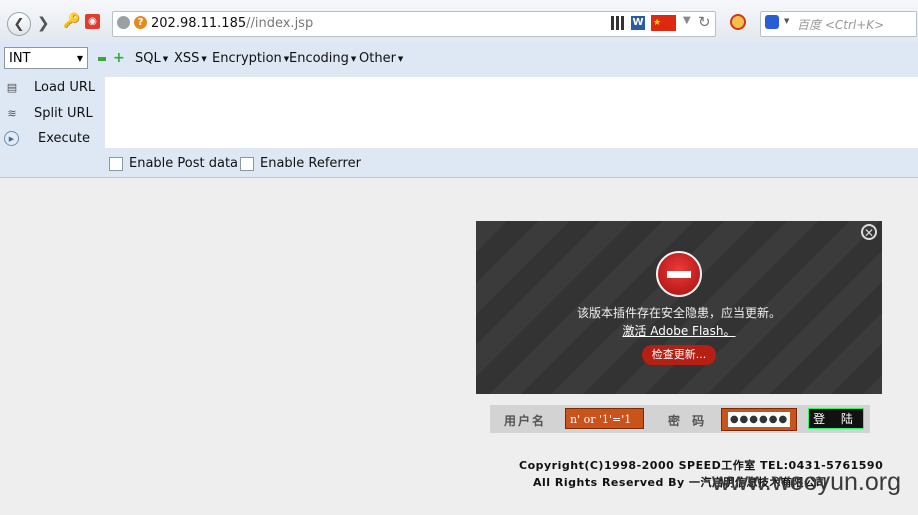 This screenshot has height=515, width=918. I want to click on word-icon: W, so click(638, 23).